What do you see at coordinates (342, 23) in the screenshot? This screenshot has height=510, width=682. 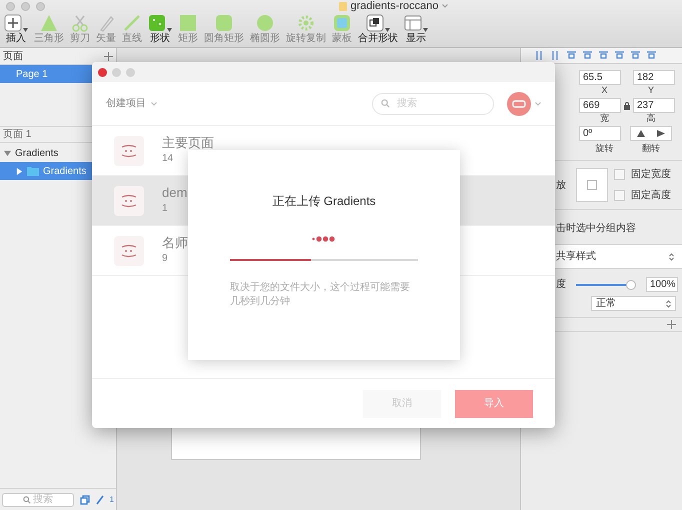 I see `mask-icon` at bounding box center [342, 23].